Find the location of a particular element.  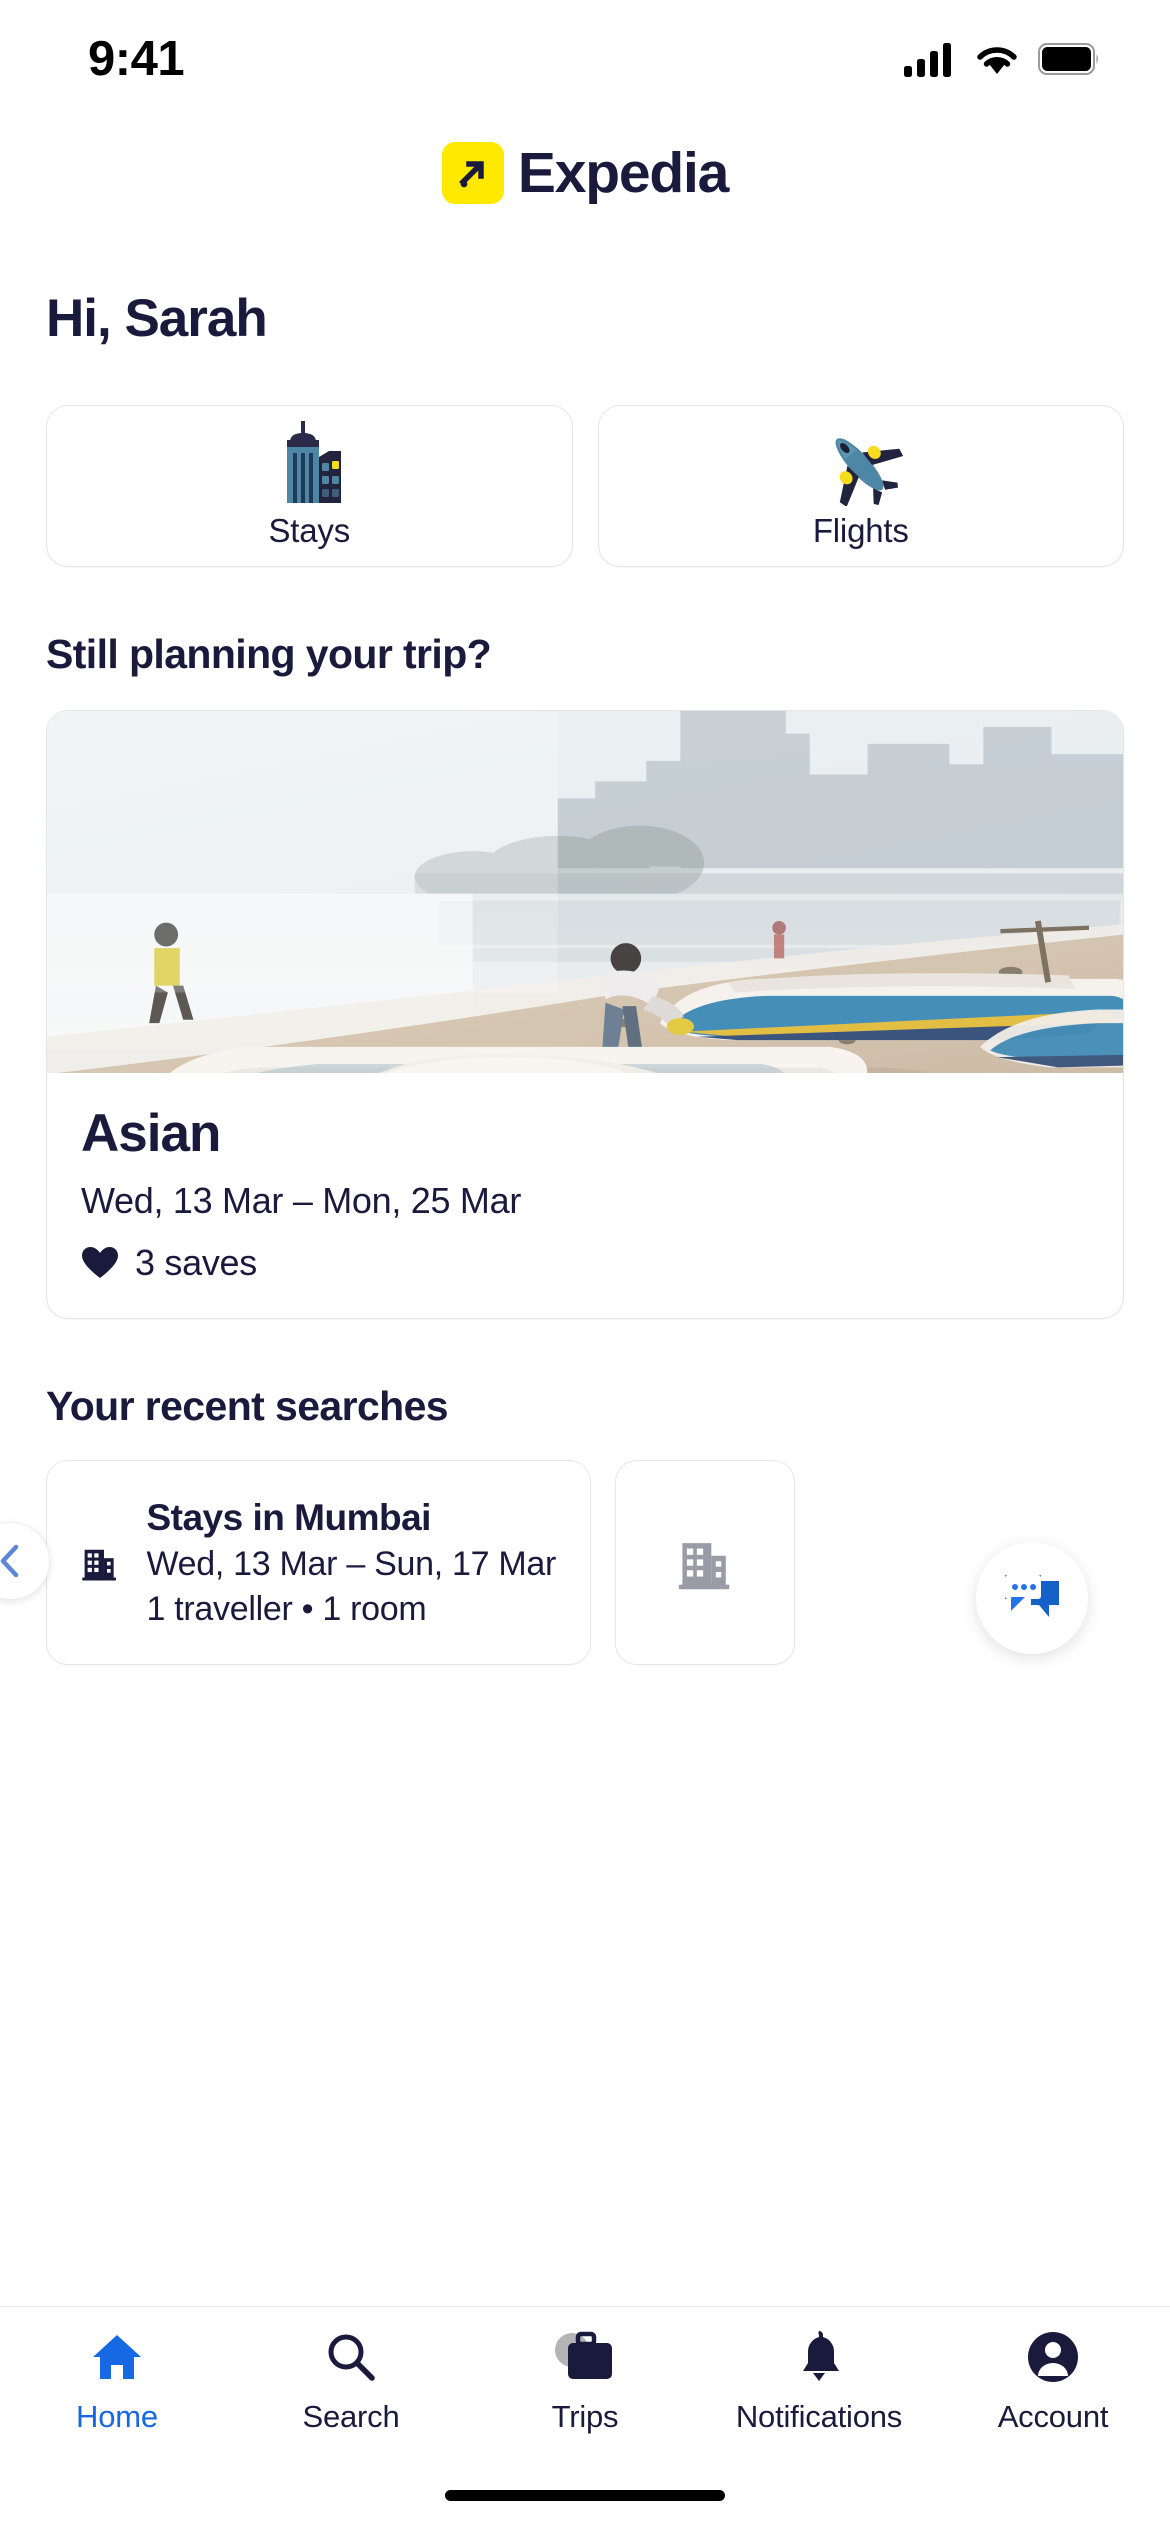

quick-action-label: Flights is located at coordinates (860, 530).